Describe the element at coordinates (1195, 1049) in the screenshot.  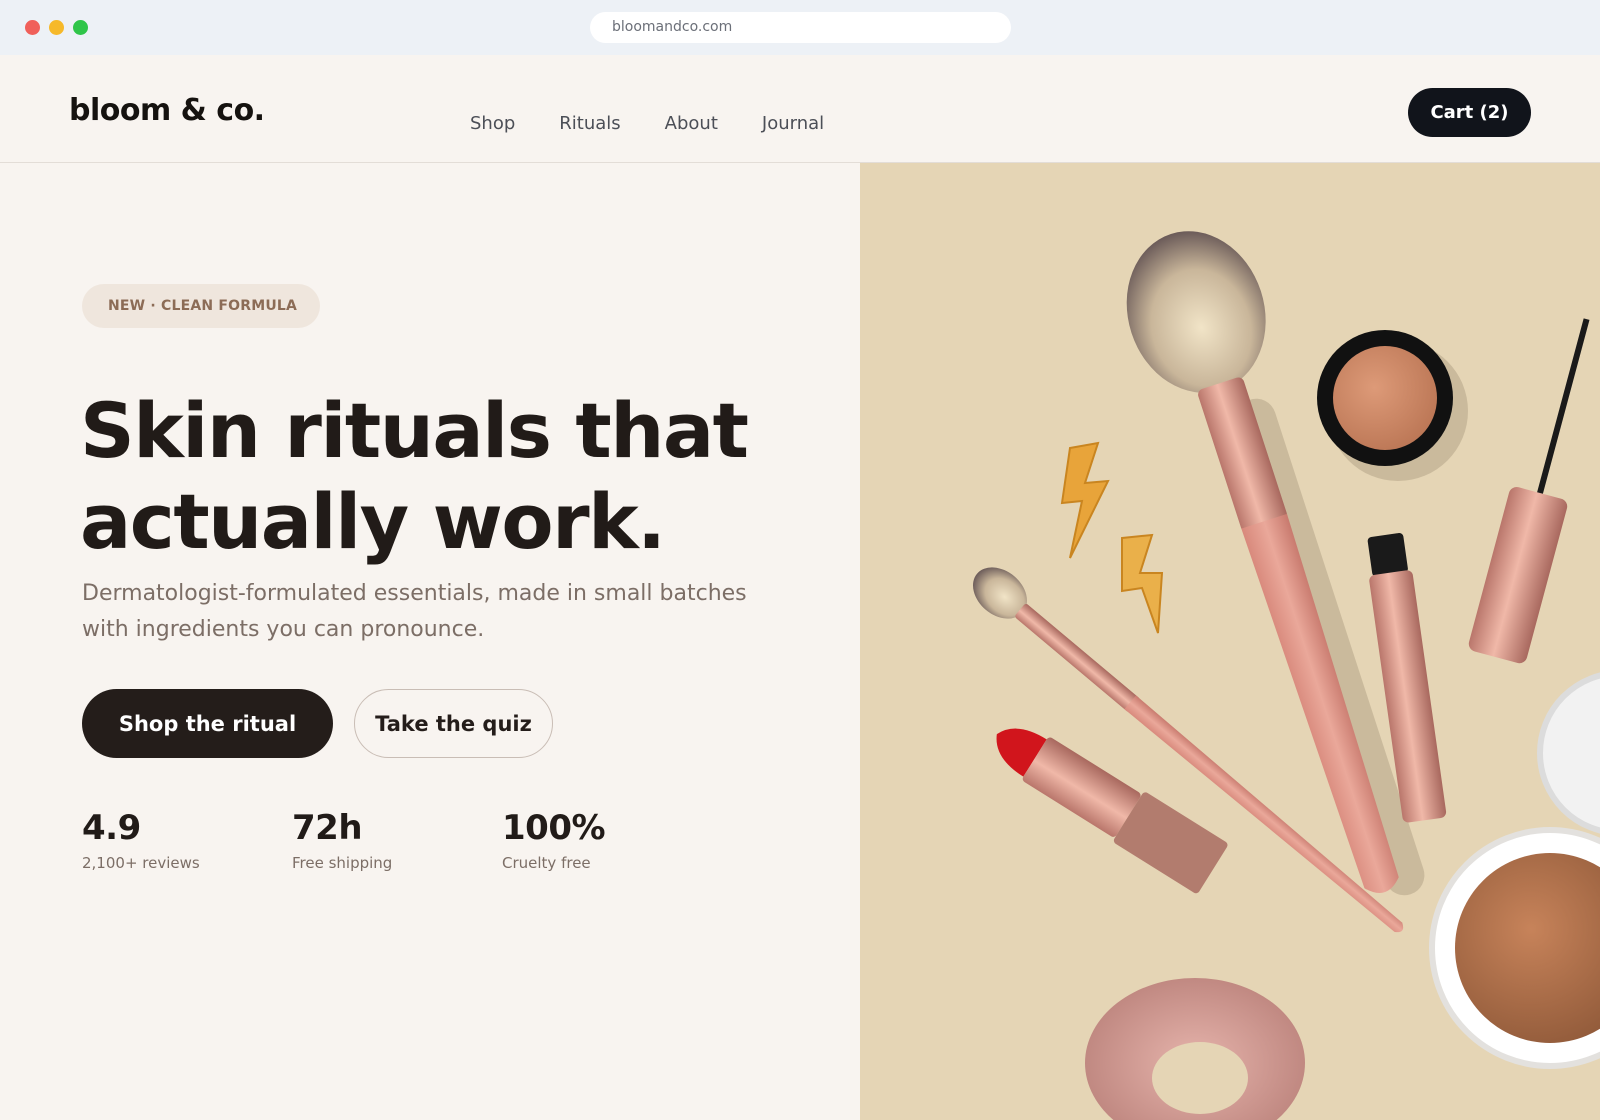
I see `velvet-scrunchie` at that location.